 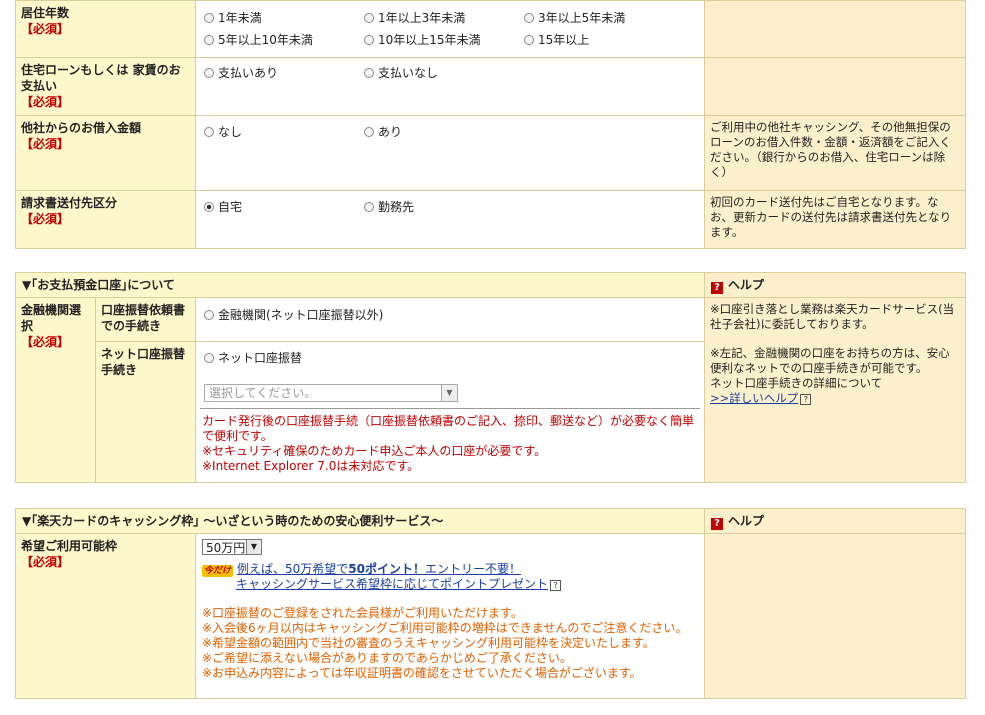 What do you see at coordinates (835, 616) in the screenshot?
I see `cashing-help-cell` at bounding box center [835, 616].